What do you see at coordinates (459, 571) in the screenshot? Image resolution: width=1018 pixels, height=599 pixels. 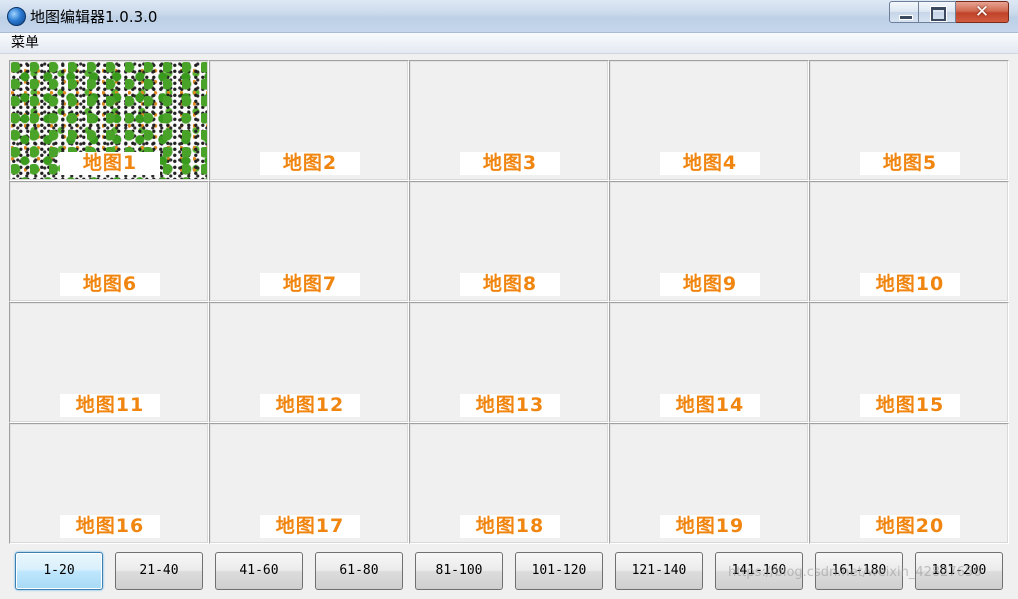 I see `page-range-button: 81-100` at bounding box center [459, 571].